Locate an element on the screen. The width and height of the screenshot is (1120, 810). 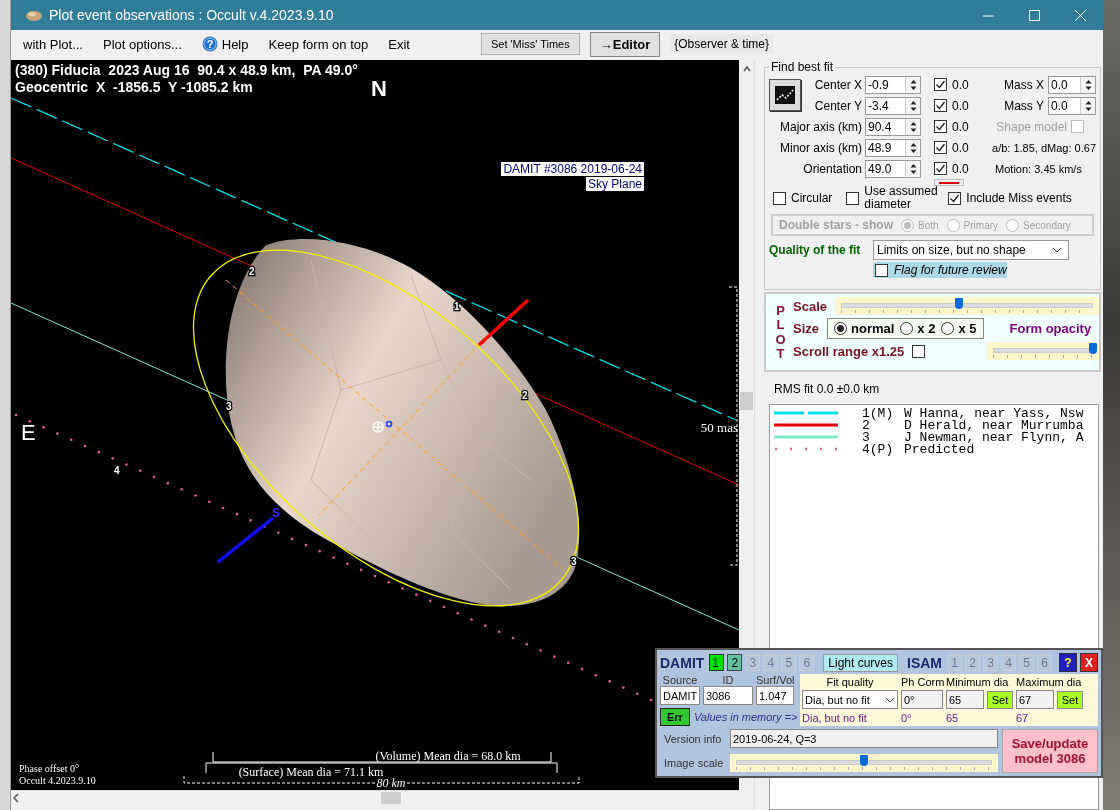
version-info-field: 2019-06-24, Q=3 is located at coordinates (864, 738).